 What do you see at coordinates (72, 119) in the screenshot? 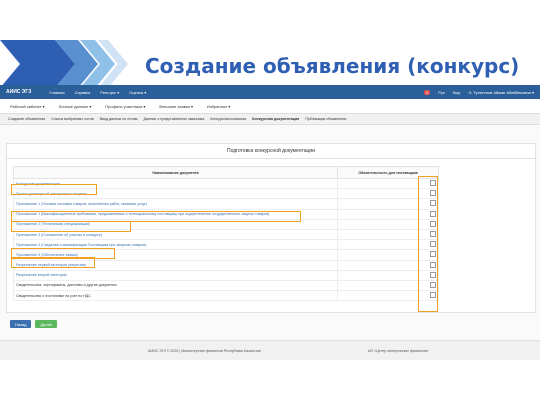
I see `tab-lots: Список выбранных лотов` at bounding box center [72, 119].